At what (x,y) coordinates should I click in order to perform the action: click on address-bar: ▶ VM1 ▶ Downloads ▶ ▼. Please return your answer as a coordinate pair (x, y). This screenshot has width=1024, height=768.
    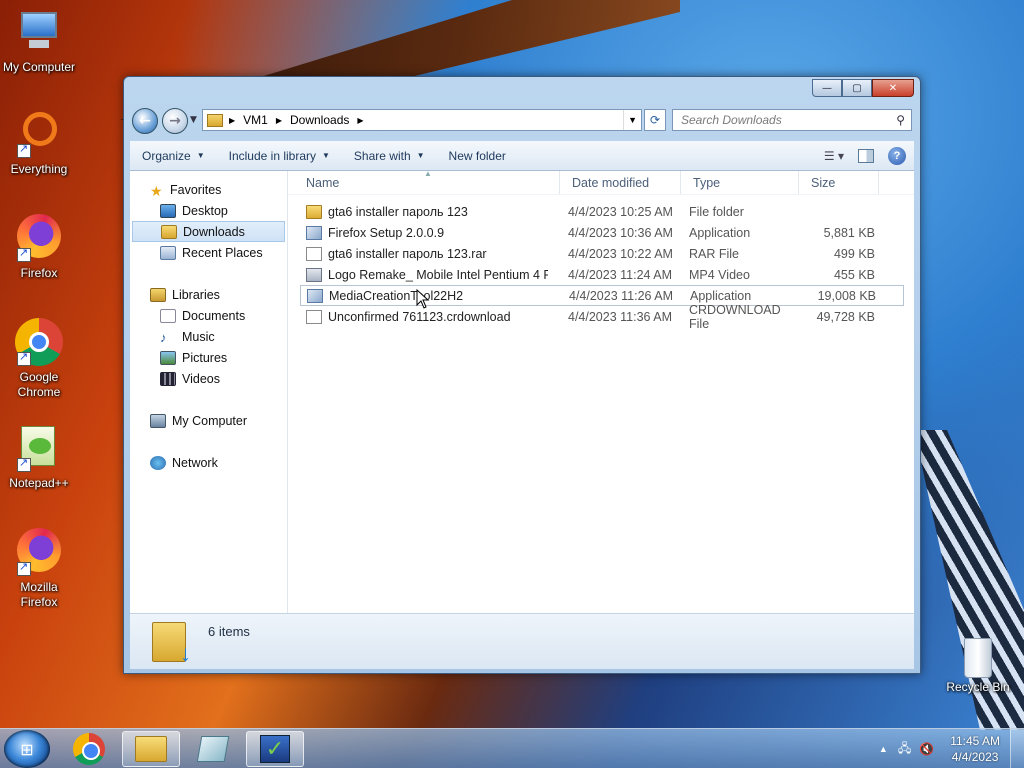
    Looking at the image, I should click on (422, 120).